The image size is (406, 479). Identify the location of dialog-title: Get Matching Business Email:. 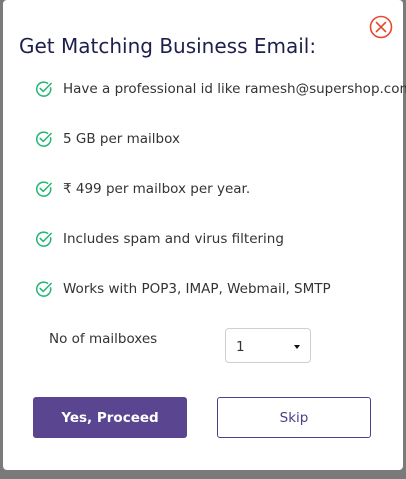
(168, 46).